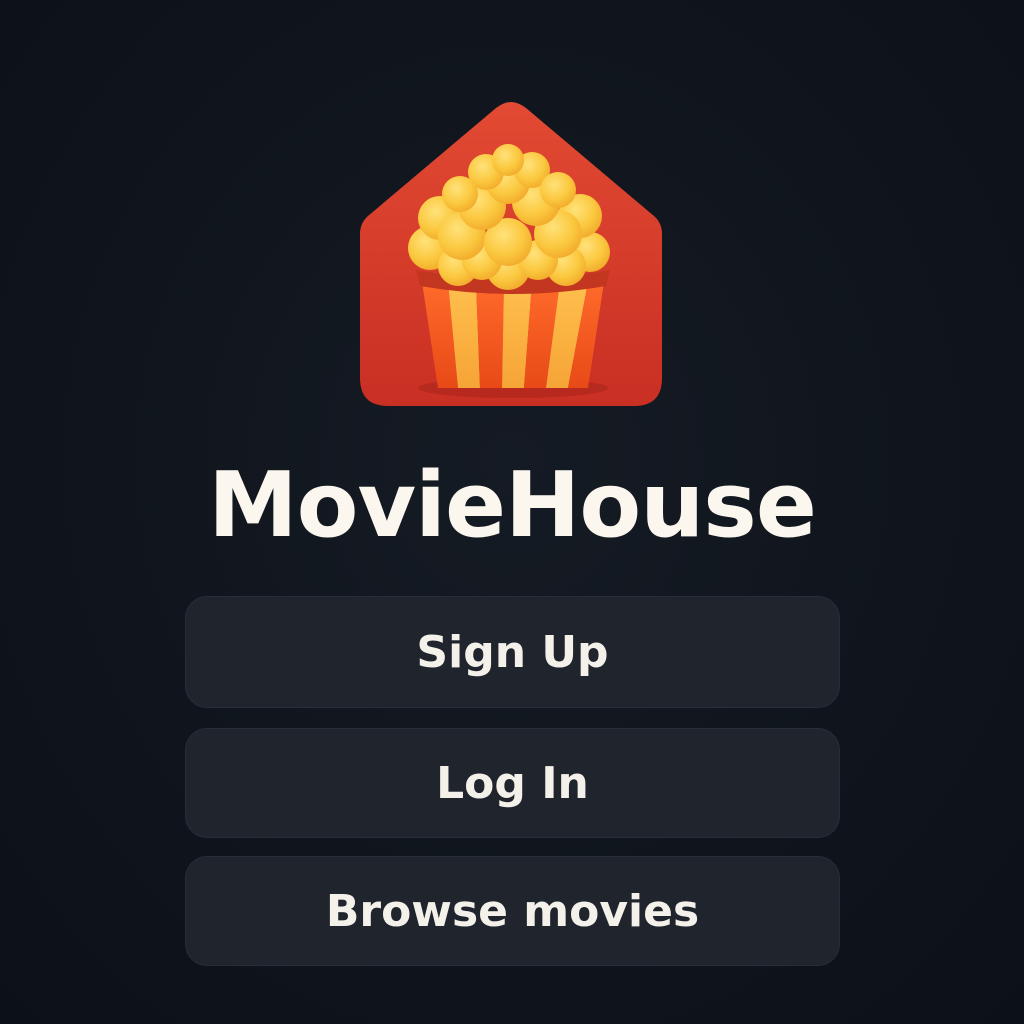  What do you see at coordinates (512, 652) in the screenshot?
I see `sign-up-button: Sign Up` at bounding box center [512, 652].